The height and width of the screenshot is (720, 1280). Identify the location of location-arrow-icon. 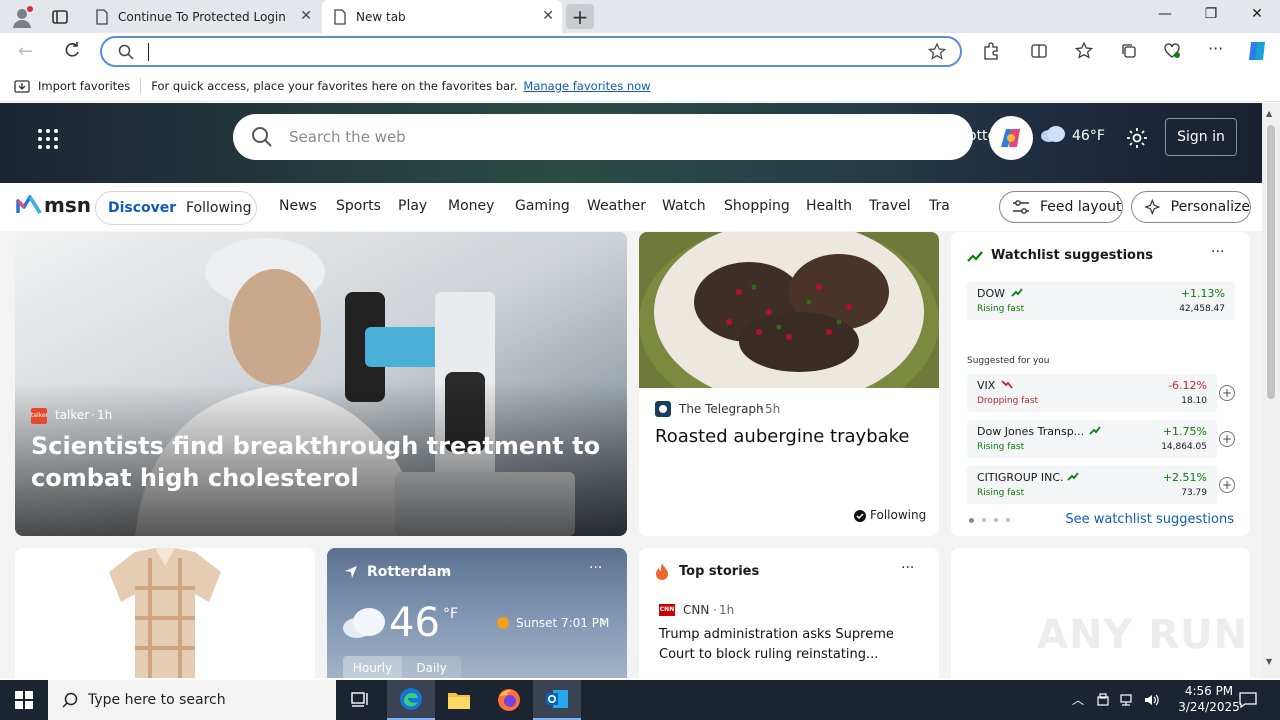
(351, 572).